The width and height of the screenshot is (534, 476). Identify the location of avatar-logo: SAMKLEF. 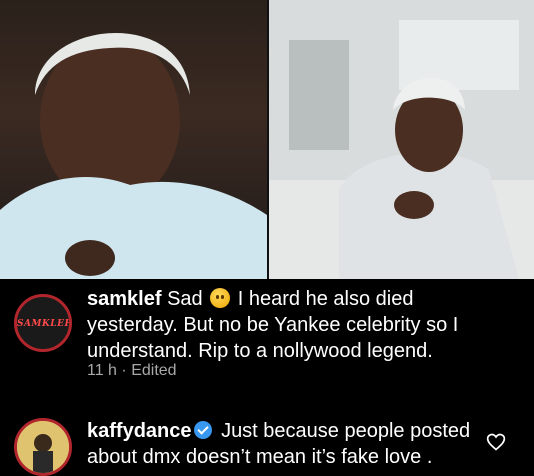
(44, 324).